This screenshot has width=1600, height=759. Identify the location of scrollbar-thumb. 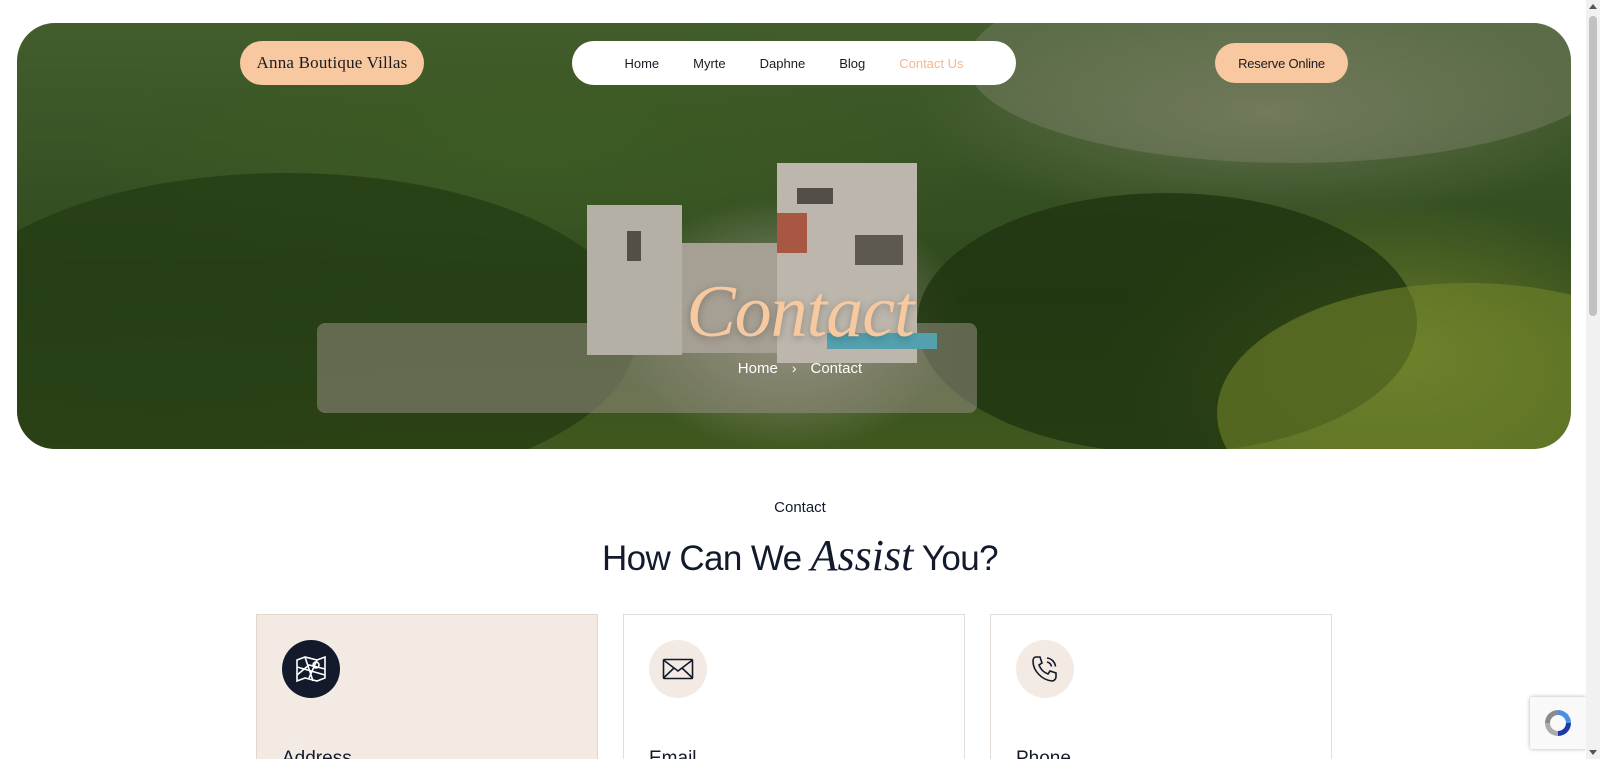
(1593, 166).